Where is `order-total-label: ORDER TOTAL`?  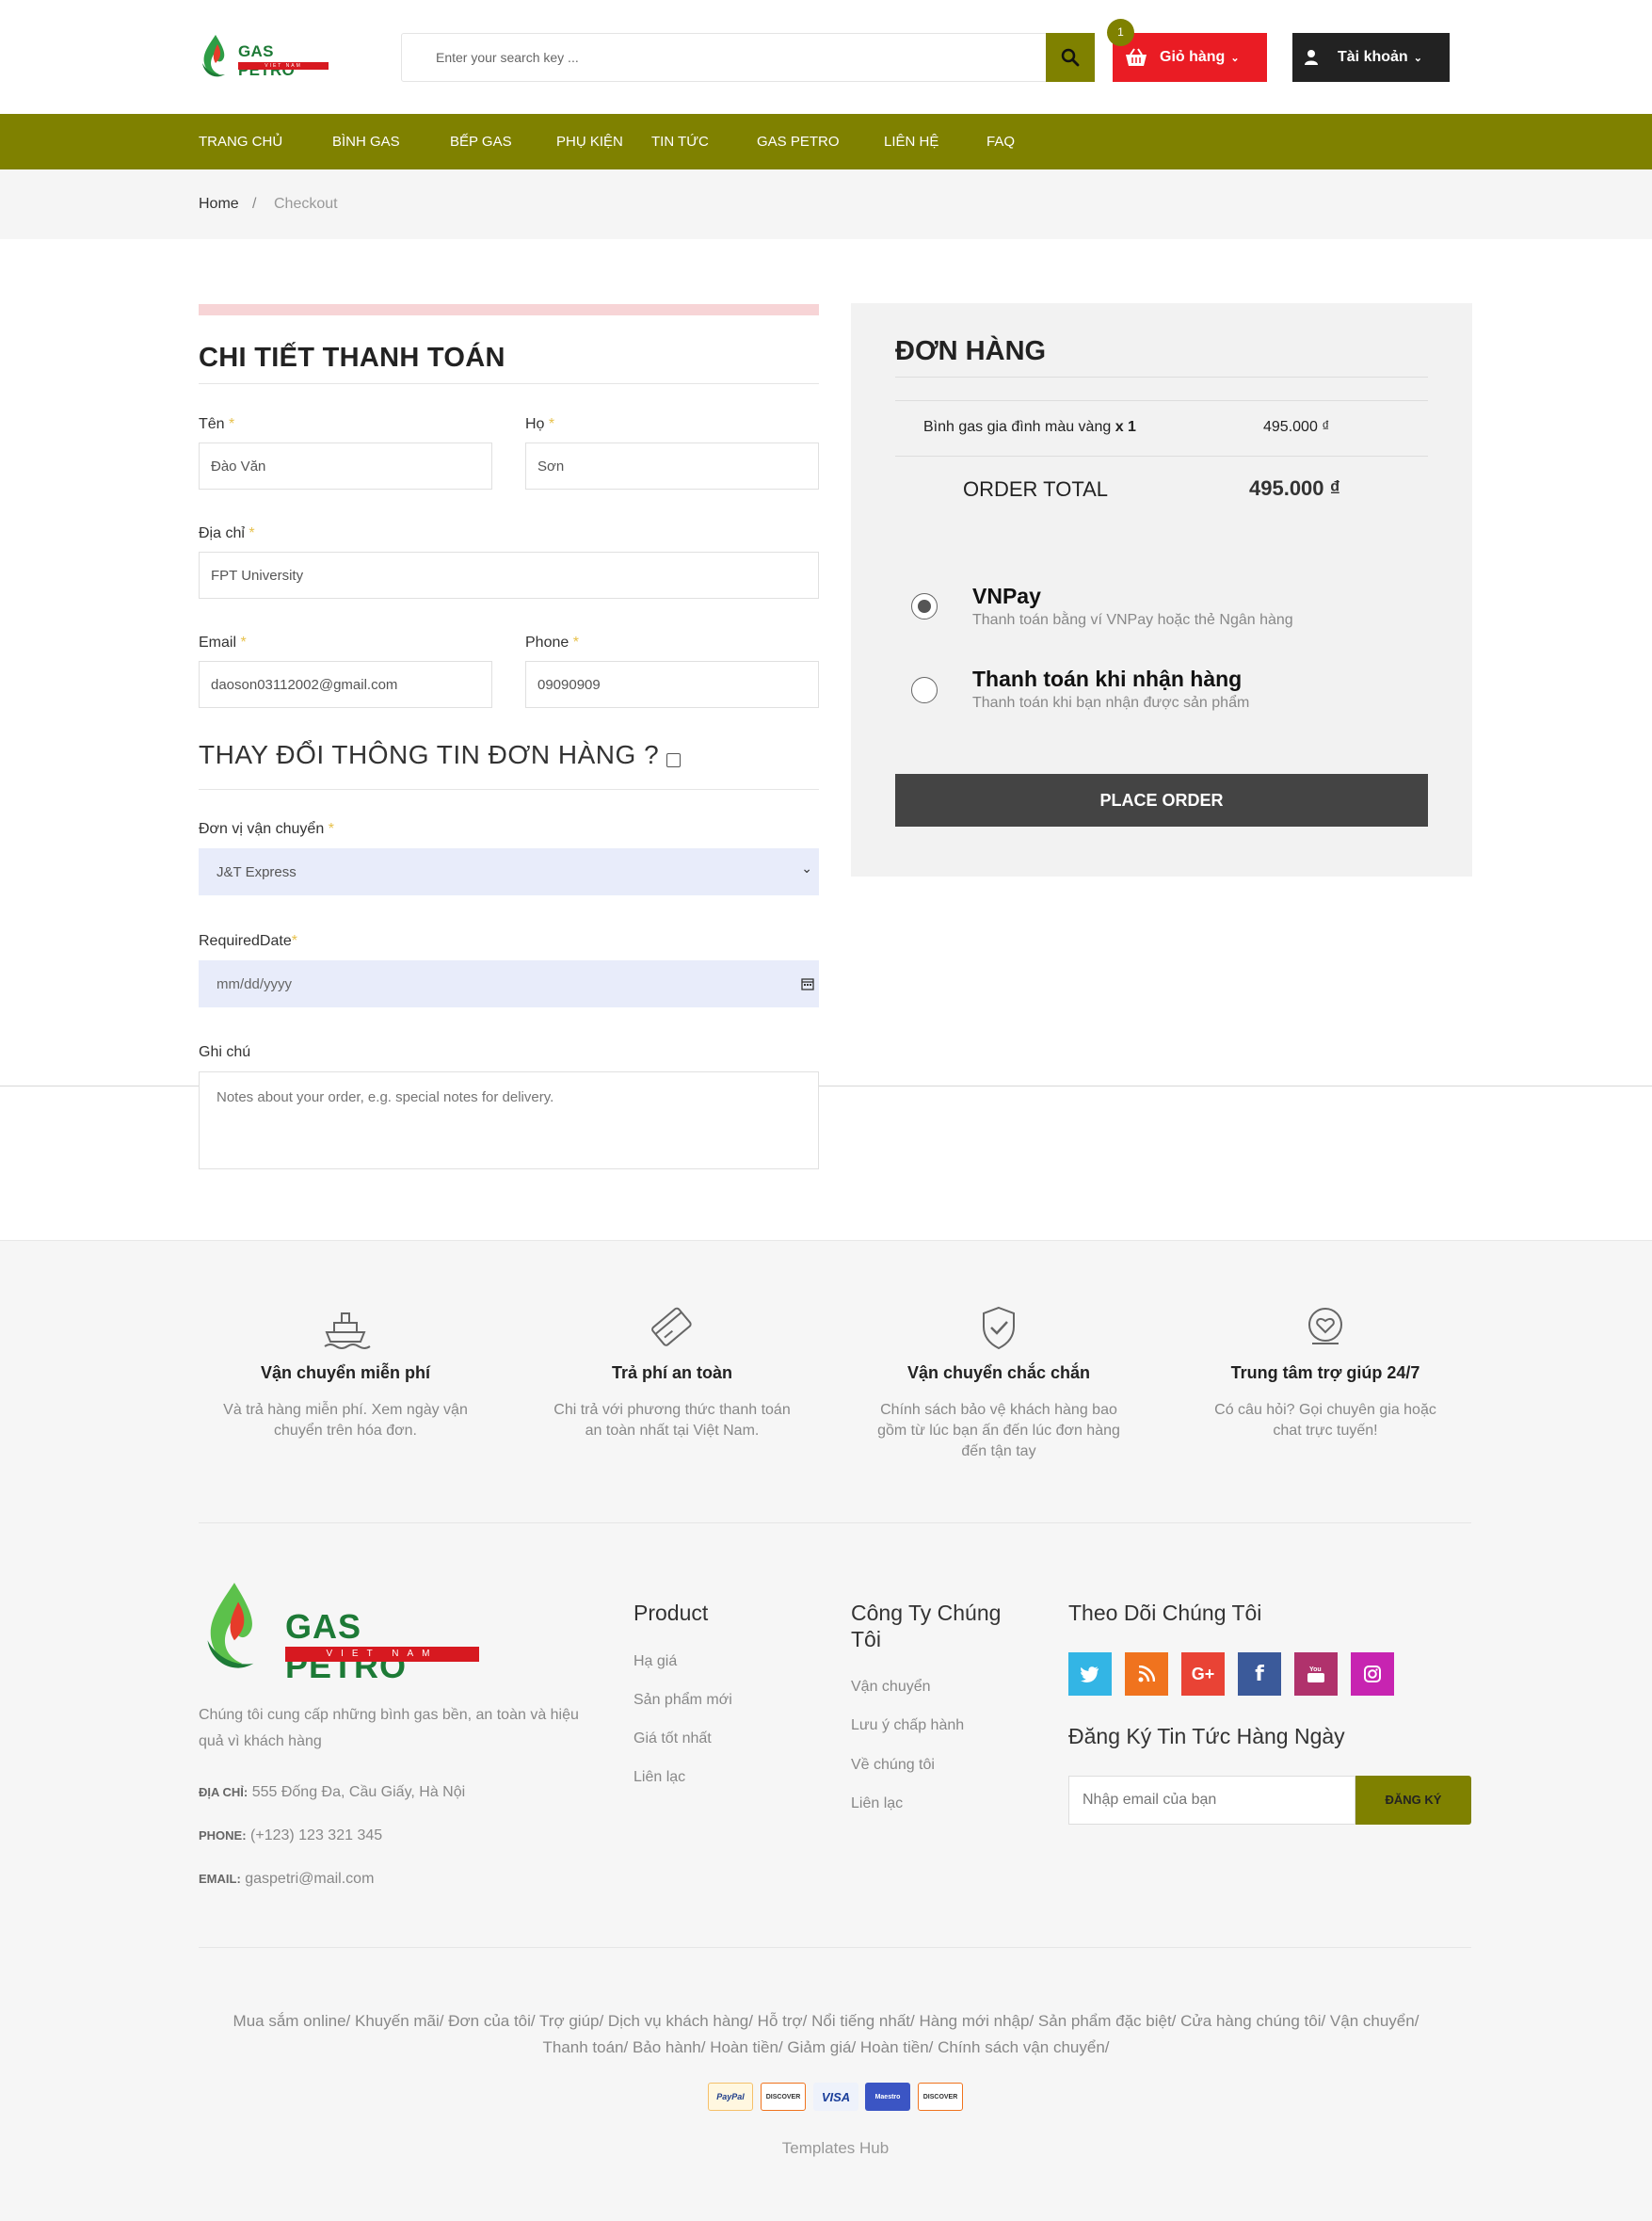
order-total-label: ORDER TOTAL is located at coordinates (1036, 489).